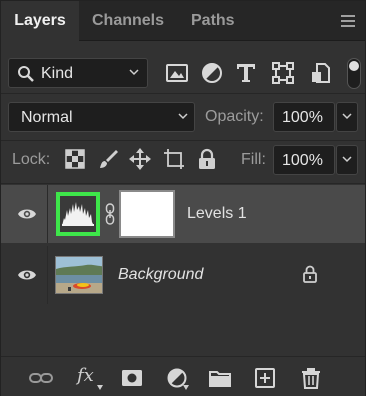 This screenshot has height=396, width=366. Describe the element at coordinates (246, 73) in the screenshot. I see `type-filter-icon` at that location.